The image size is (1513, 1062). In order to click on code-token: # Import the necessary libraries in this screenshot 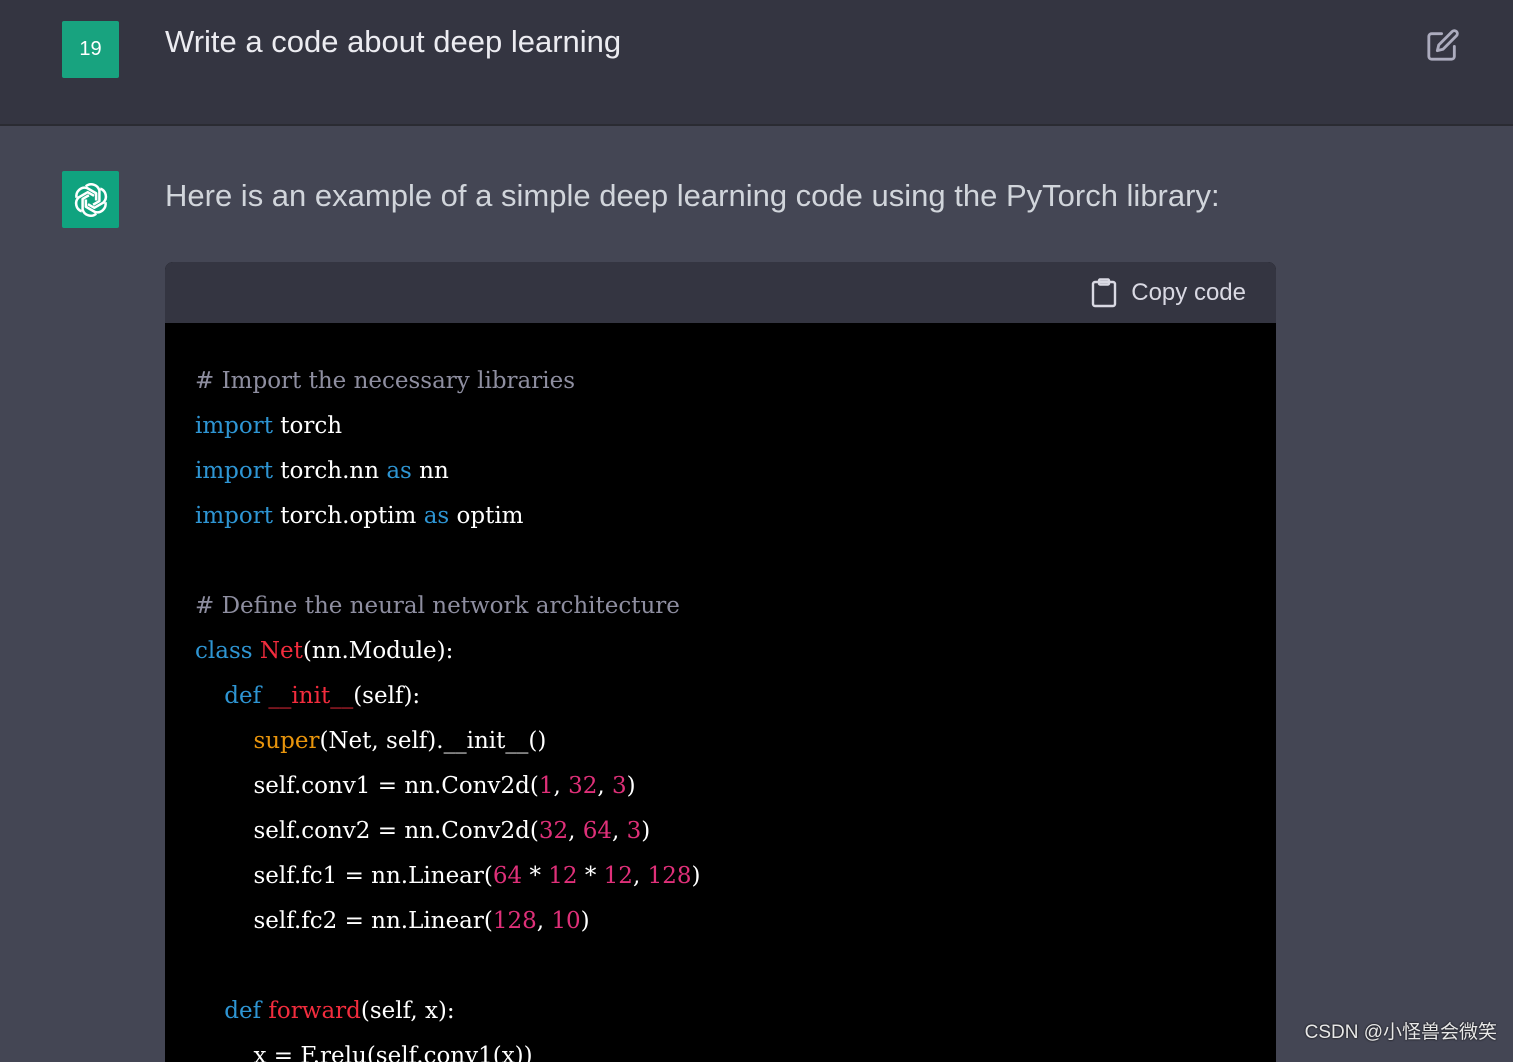, I will do `click(385, 381)`.